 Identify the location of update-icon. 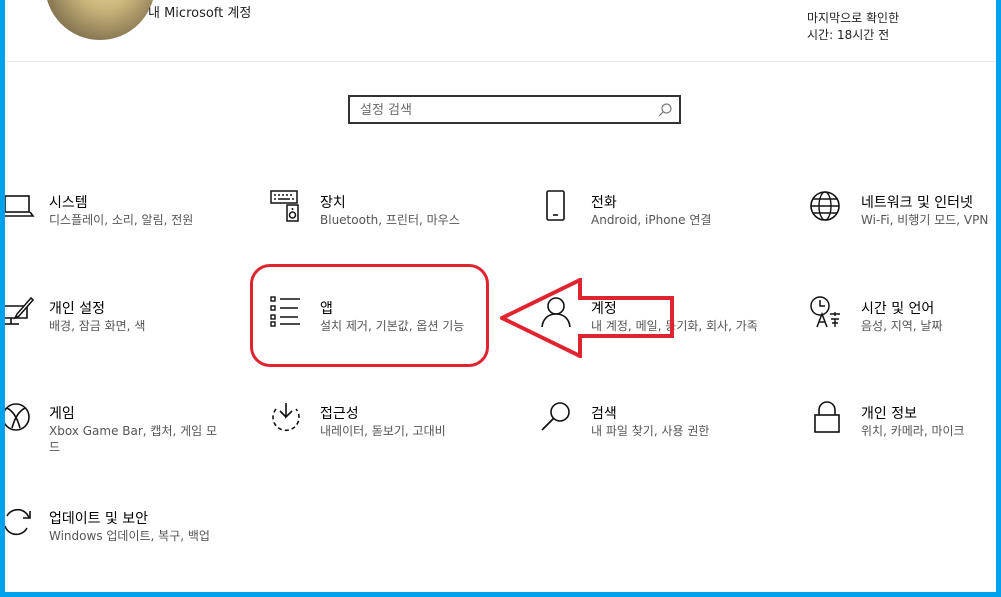
(18, 522).